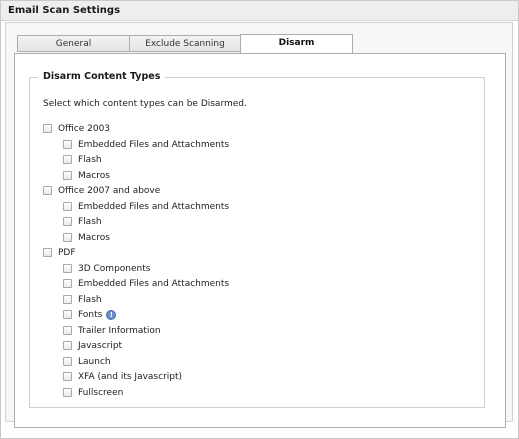  What do you see at coordinates (90, 221) in the screenshot?
I see `office-2007-and-above-flash-label: Flash` at bounding box center [90, 221].